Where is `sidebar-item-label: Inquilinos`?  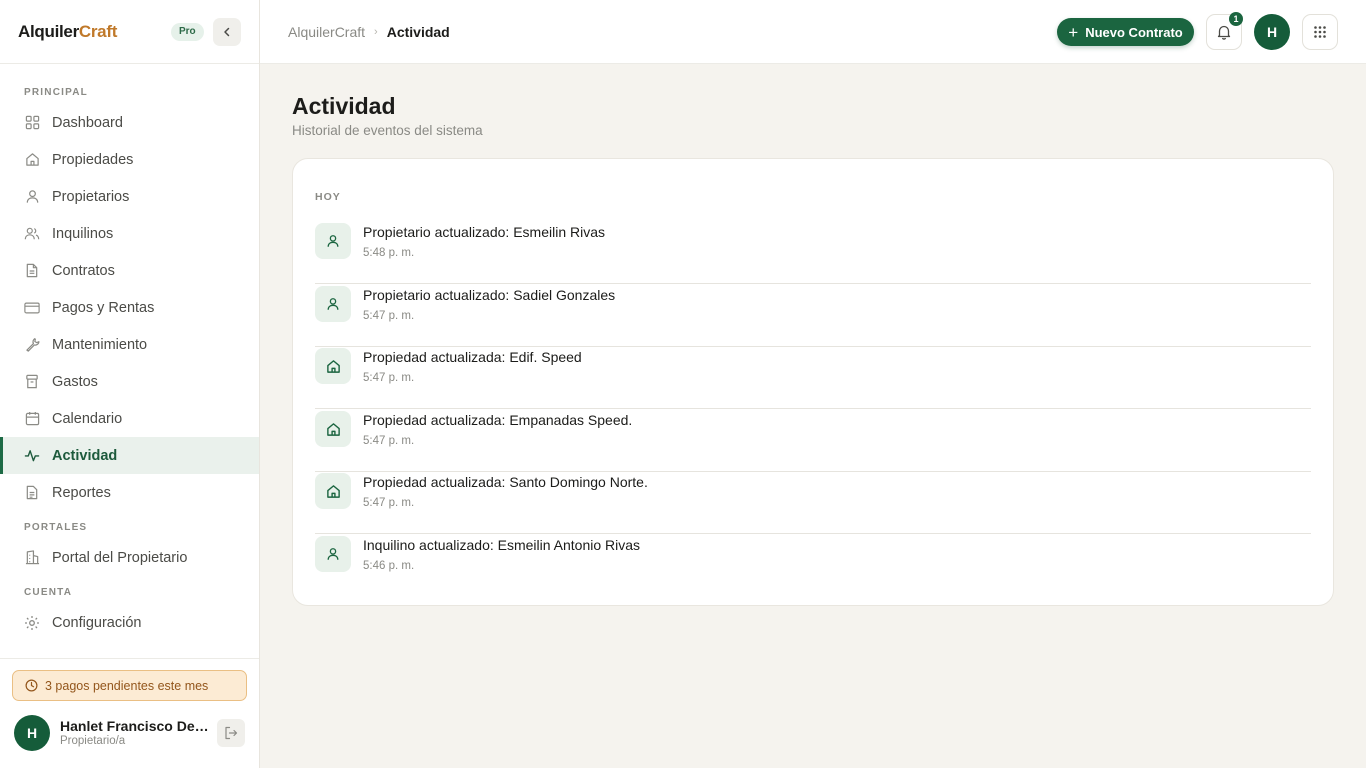 sidebar-item-label: Inquilinos is located at coordinates (83, 233).